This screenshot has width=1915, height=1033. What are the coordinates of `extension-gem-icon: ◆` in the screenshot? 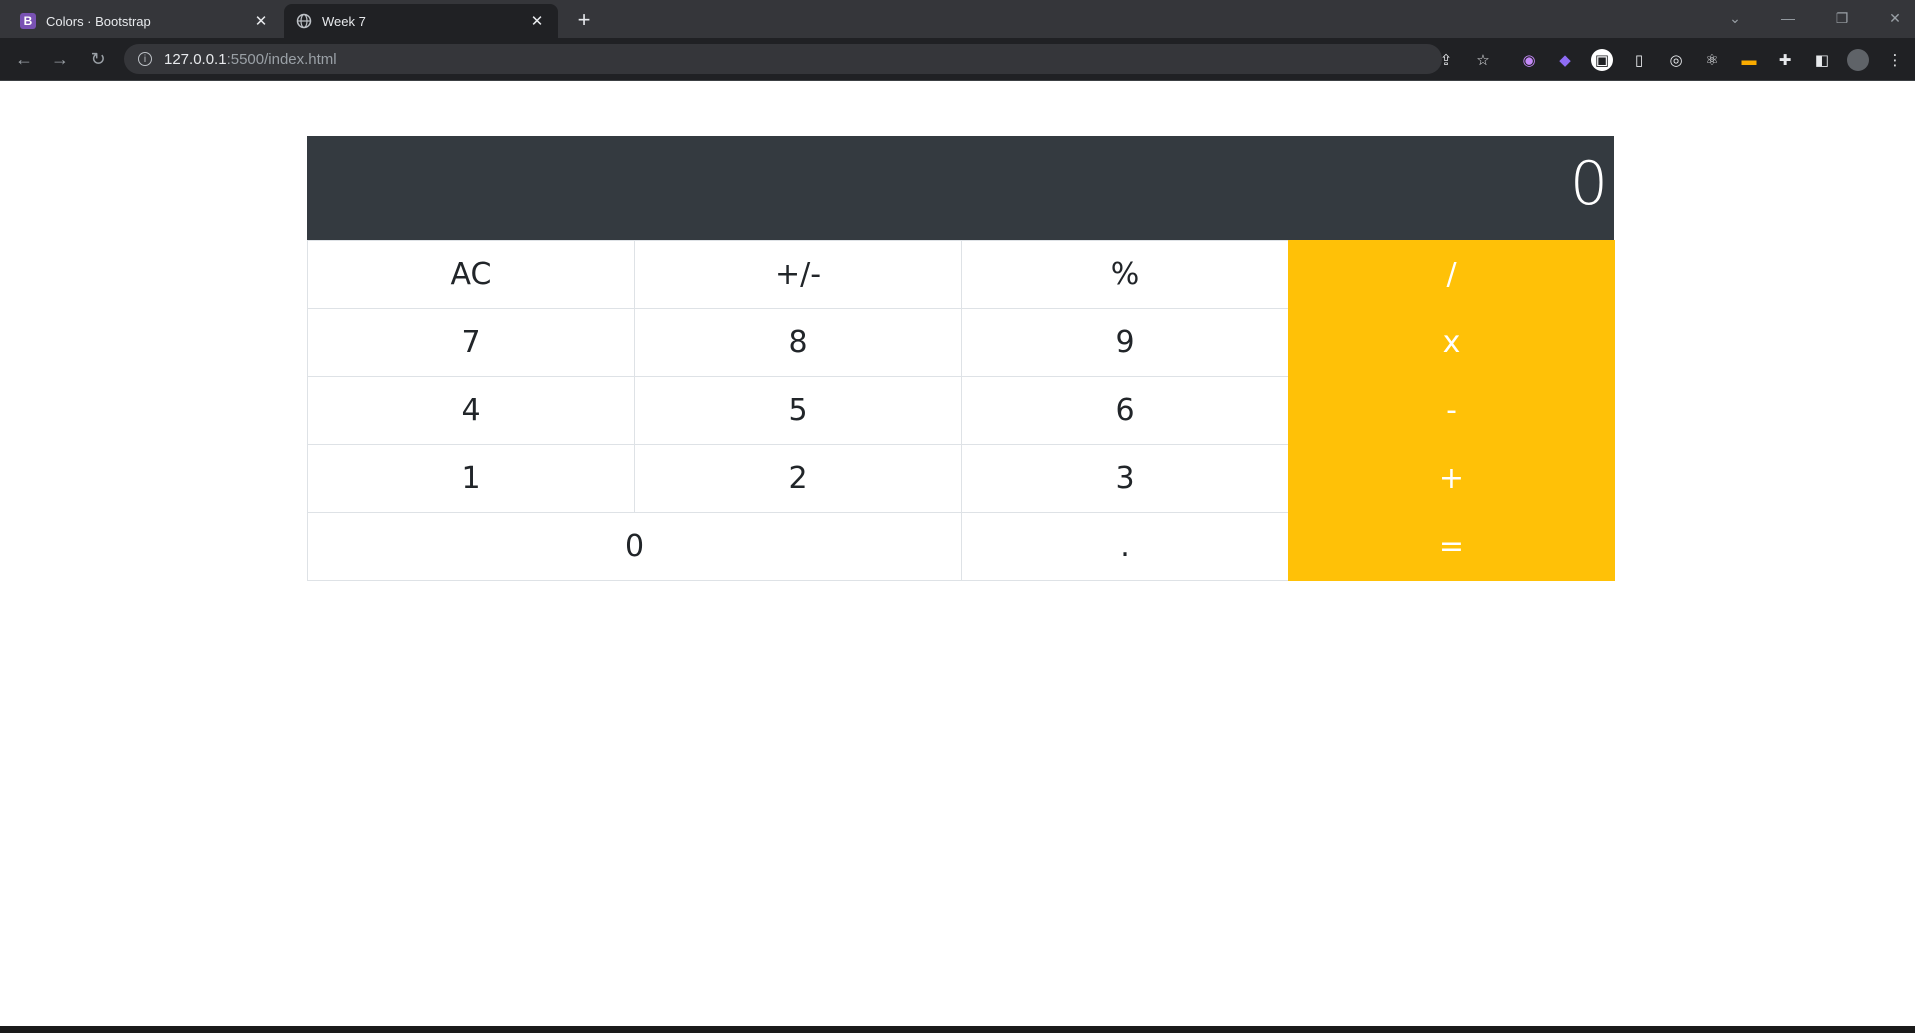 It's located at (1565, 60).